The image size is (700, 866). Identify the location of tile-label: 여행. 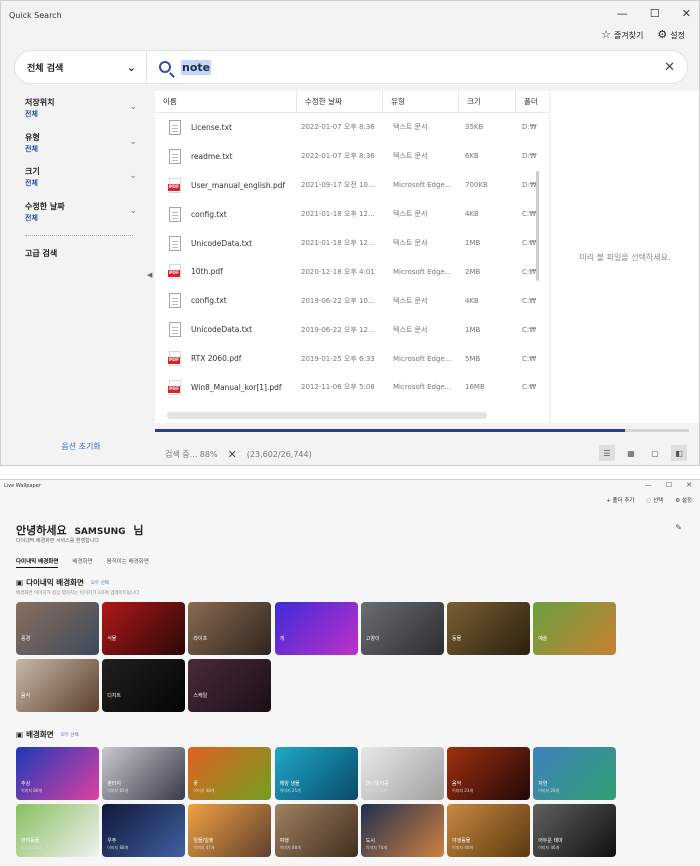
(284, 841).